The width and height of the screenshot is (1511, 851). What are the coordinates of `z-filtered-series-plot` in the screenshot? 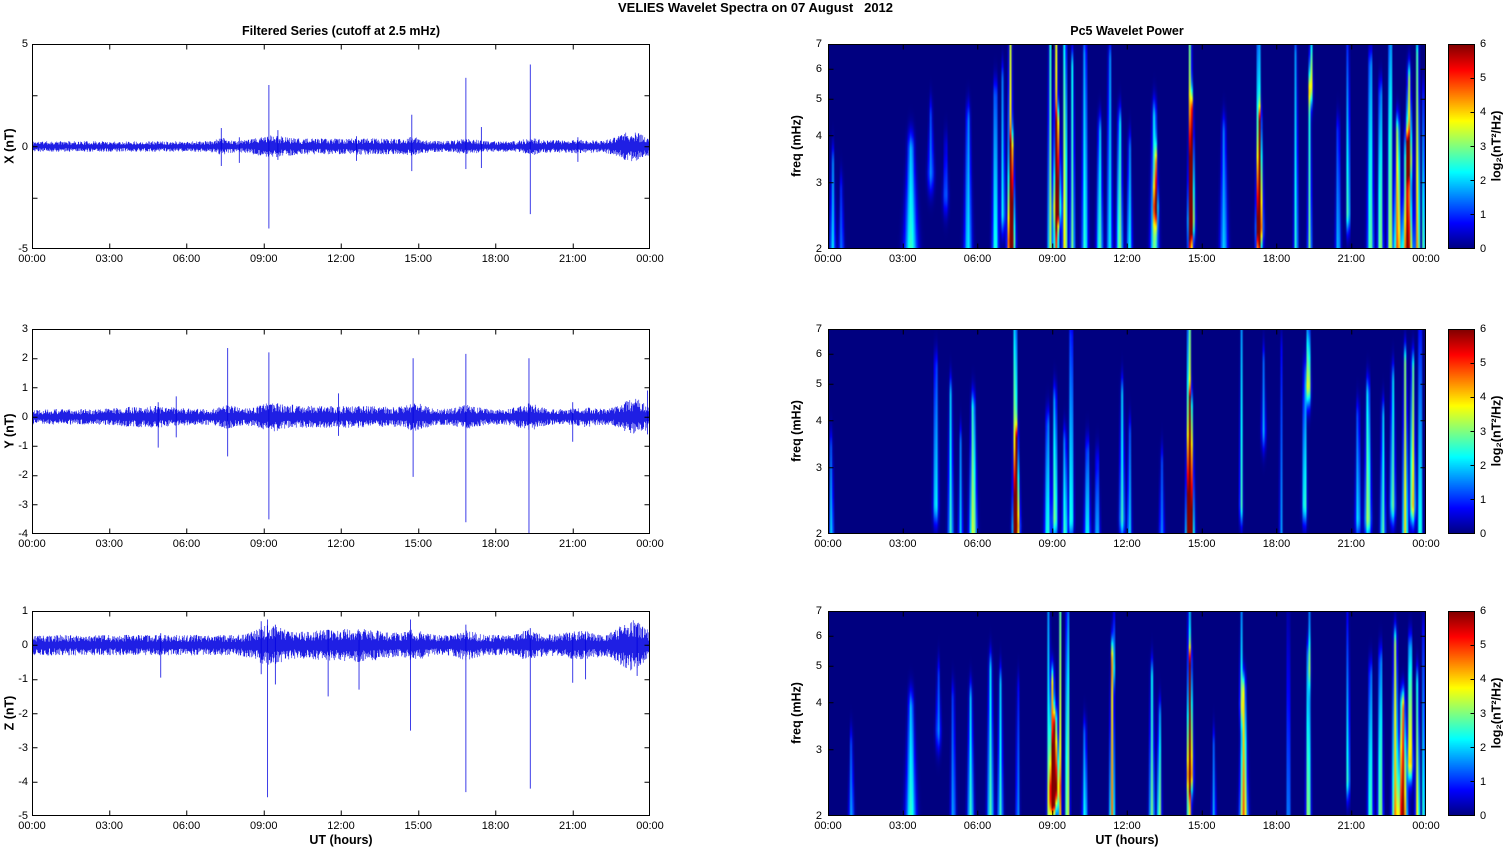 It's located at (341, 713).